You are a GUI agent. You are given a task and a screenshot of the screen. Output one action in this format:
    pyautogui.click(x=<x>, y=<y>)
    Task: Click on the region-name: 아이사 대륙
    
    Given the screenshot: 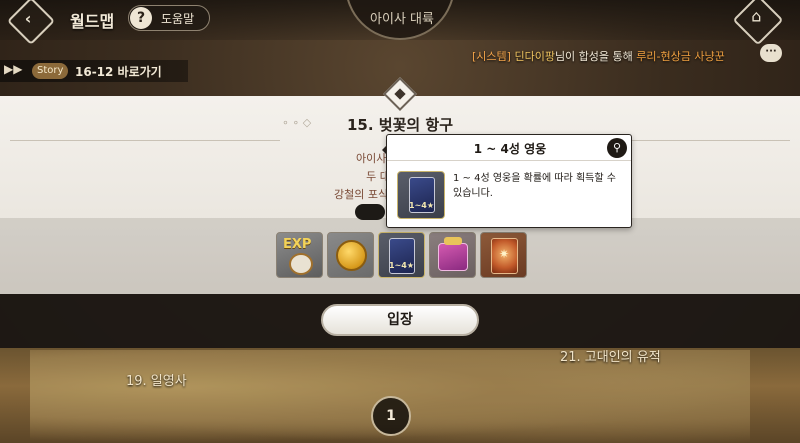 What is the action you would take?
    pyautogui.click(x=402, y=19)
    